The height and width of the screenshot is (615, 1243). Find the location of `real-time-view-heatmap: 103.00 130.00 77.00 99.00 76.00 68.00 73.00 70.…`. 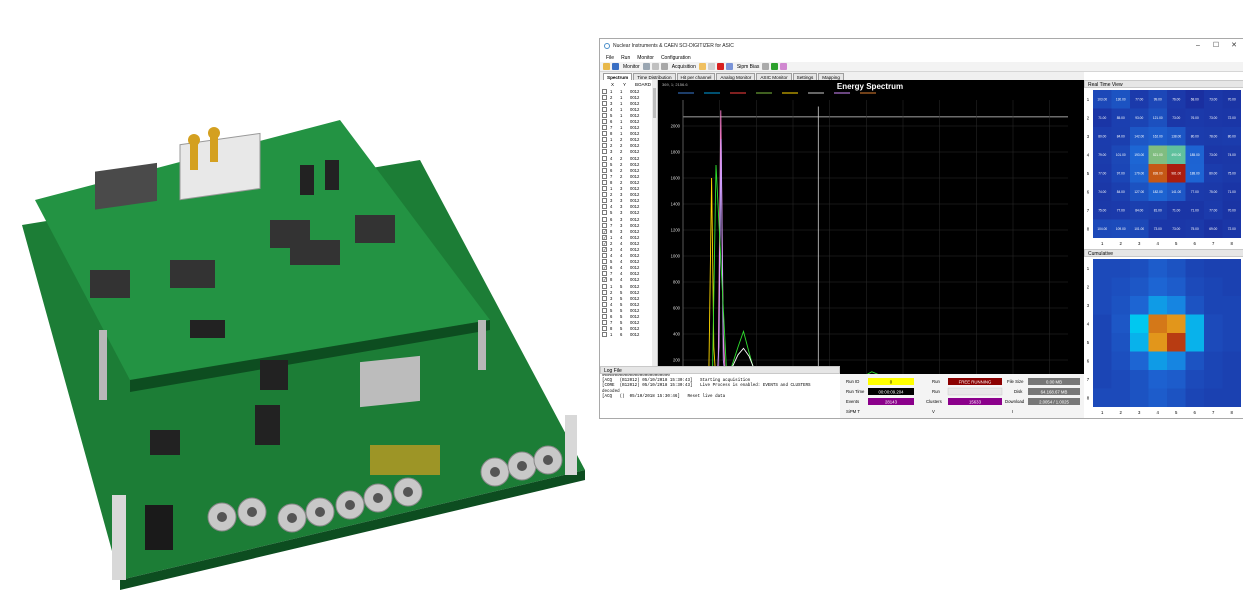

real-time-view-heatmap: 103.00 130.00 77.00 99.00 76.00 68.00 73.00 70.… is located at coordinates (1163, 168).